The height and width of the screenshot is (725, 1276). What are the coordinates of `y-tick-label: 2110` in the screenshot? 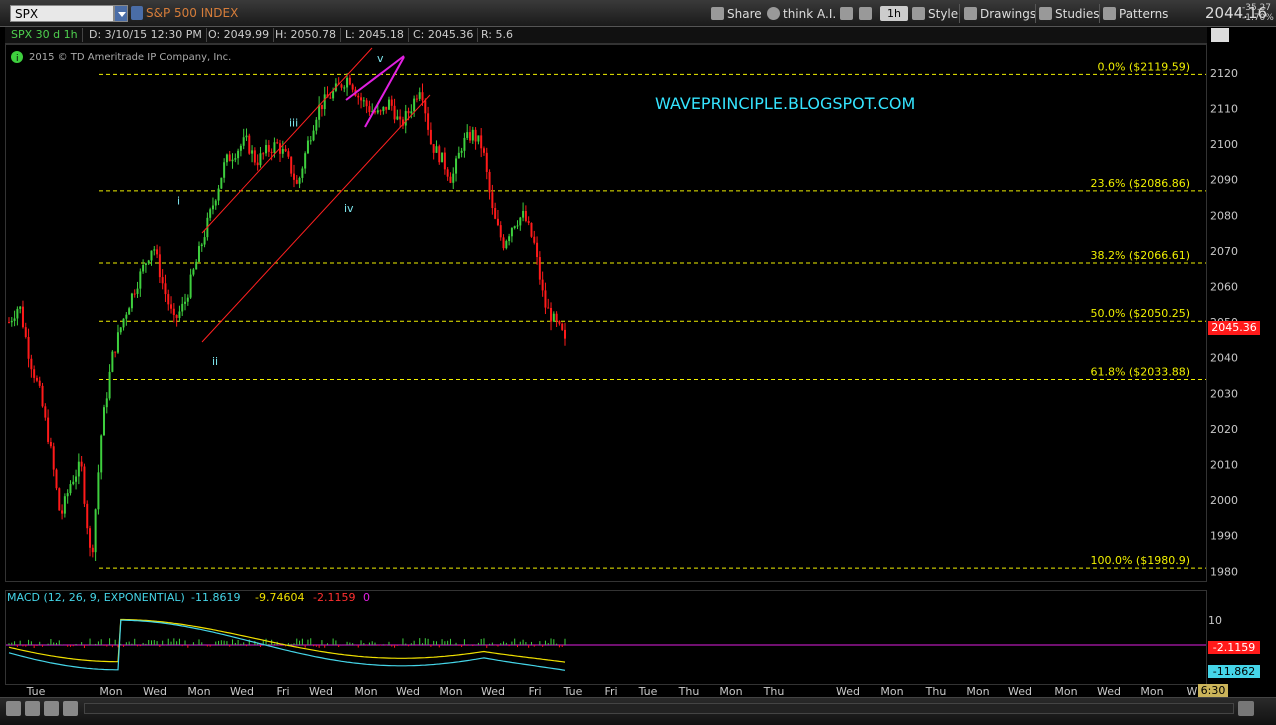 It's located at (1224, 109).